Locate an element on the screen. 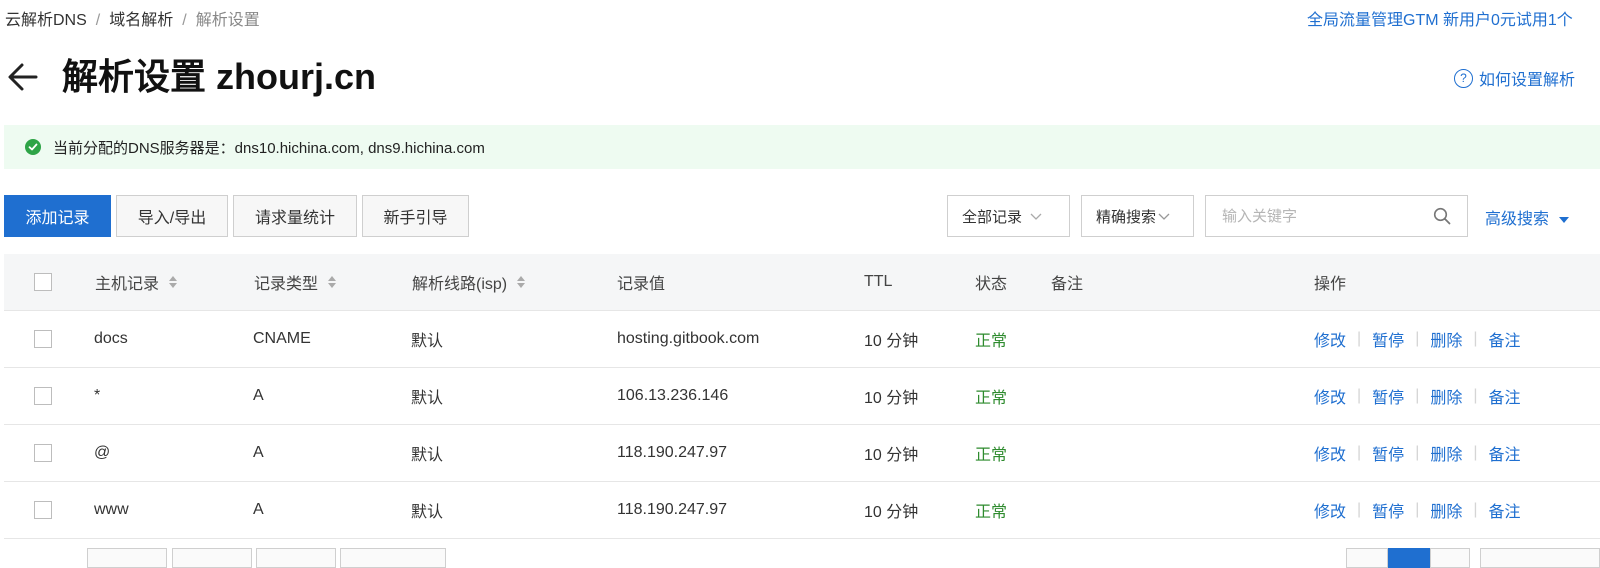 The width and height of the screenshot is (1600, 568). chevron-down-icon is located at coordinates (1164, 216).